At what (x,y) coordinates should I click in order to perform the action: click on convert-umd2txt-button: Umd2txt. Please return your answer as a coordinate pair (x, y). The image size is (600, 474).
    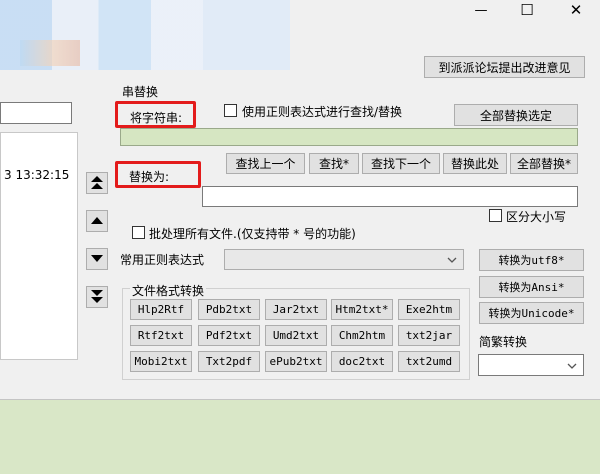
    Looking at the image, I should click on (296, 335).